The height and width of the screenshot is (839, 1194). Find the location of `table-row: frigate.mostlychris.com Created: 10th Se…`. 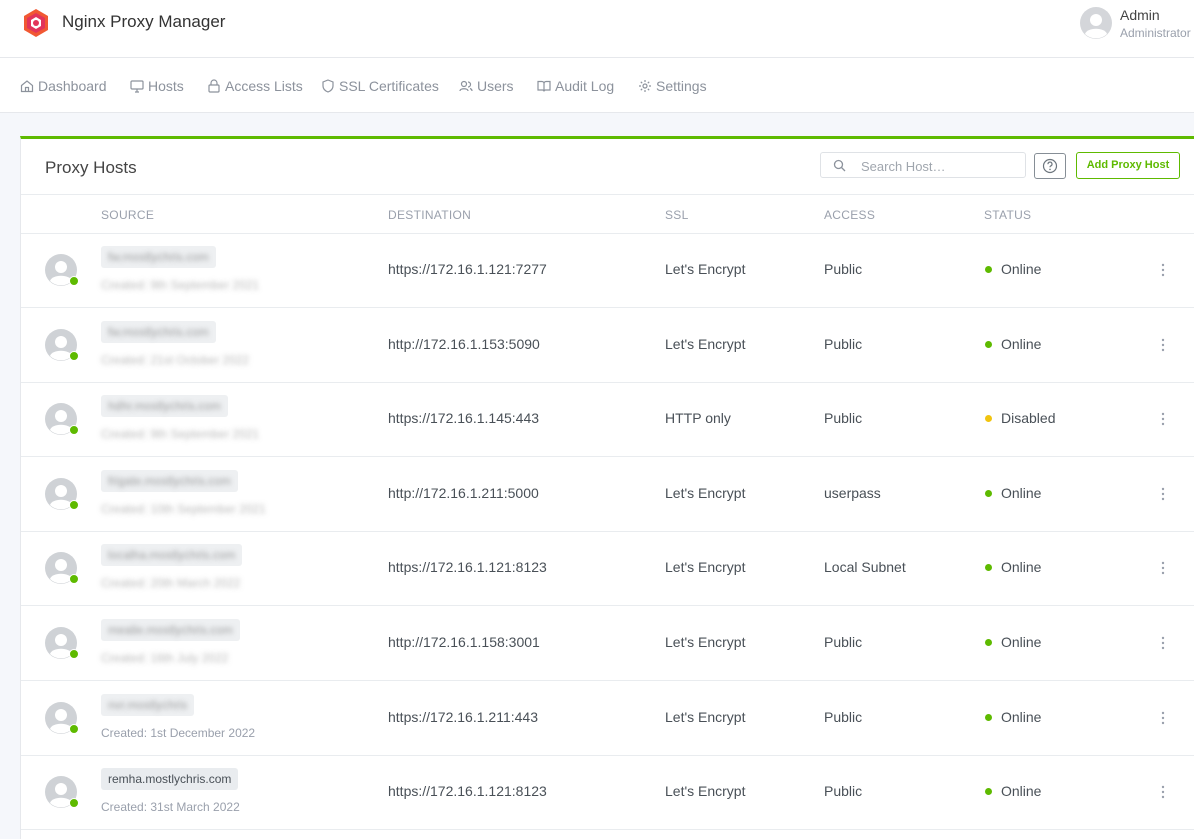

table-row: frigate.mostlychris.com Created: 10th Se… is located at coordinates (607, 494).